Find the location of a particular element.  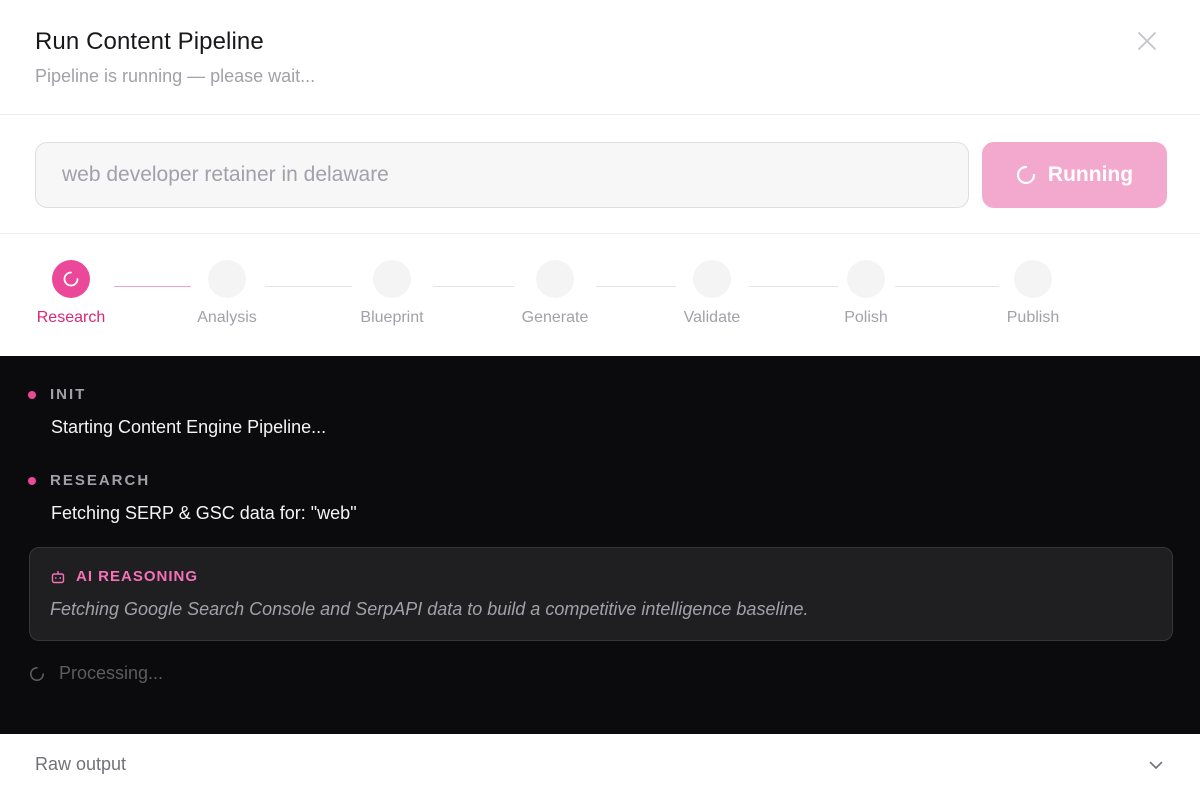

modal-title: Run Content Pipeline is located at coordinates (149, 41).